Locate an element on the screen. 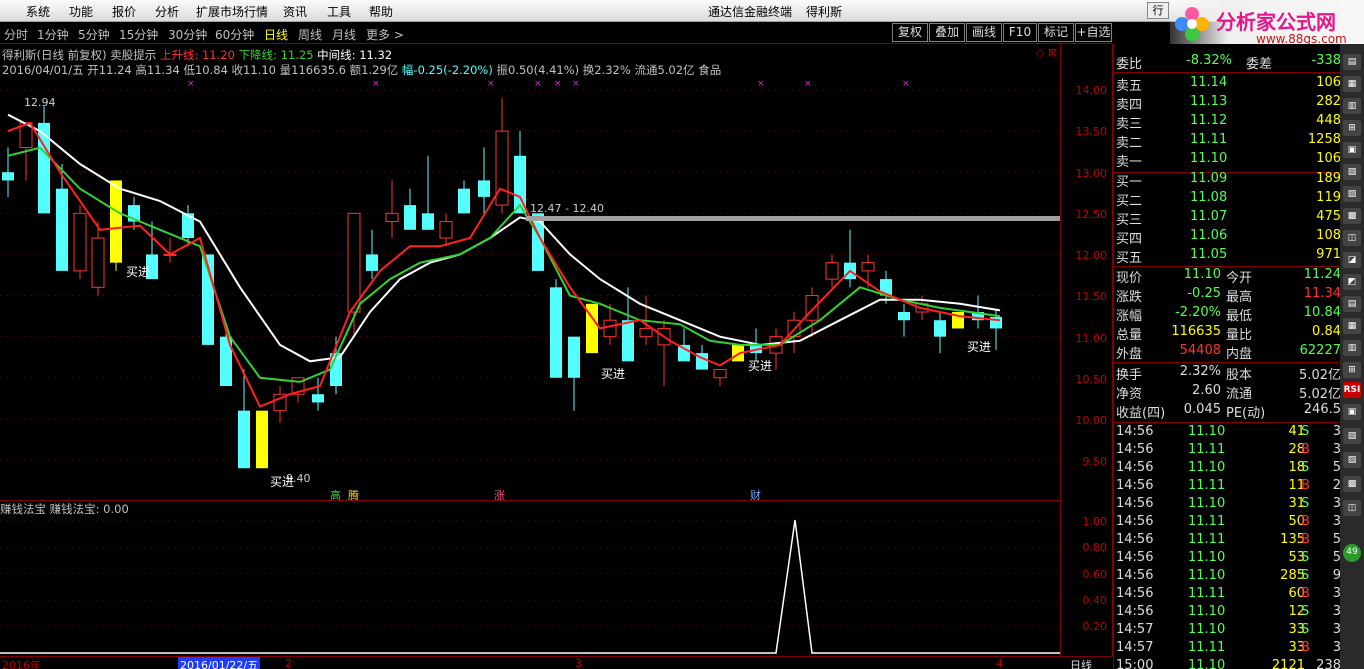 The height and width of the screenshot is (669, 1364). period-30min: 30分钟 is located at coordinates (187, 34).